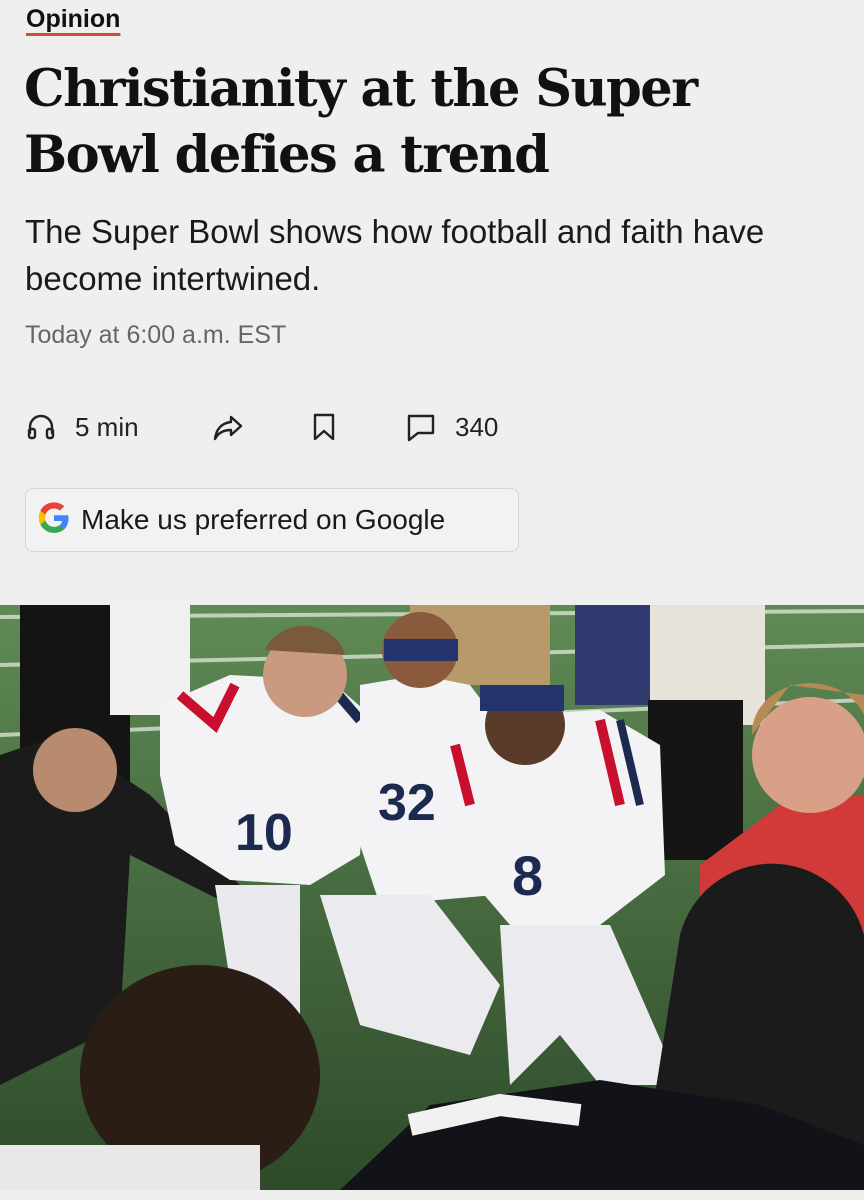 This screenshot has height=1200, width=864. I want to click on article-timestamp: Today at 6:00 a.m. EST, so click(156, 335).